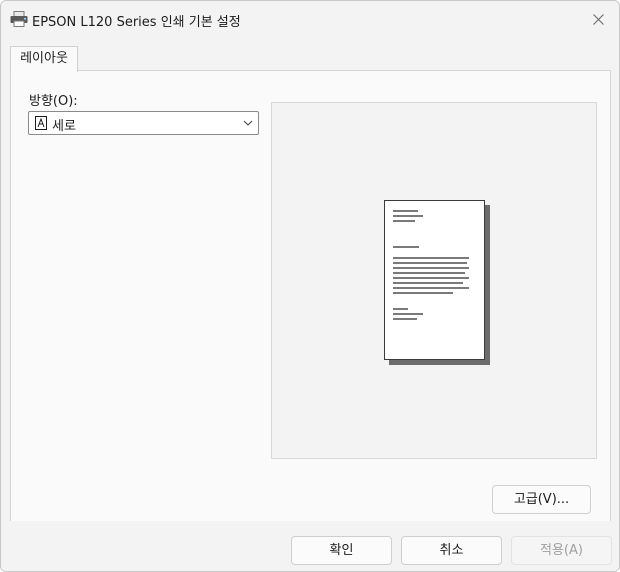 The height and width of the screenshot is (572, 620). What do you see at coordinates (451, 550) in the screenshot?
I see `cancel-button: 취소` at bounding box center [451, 550].